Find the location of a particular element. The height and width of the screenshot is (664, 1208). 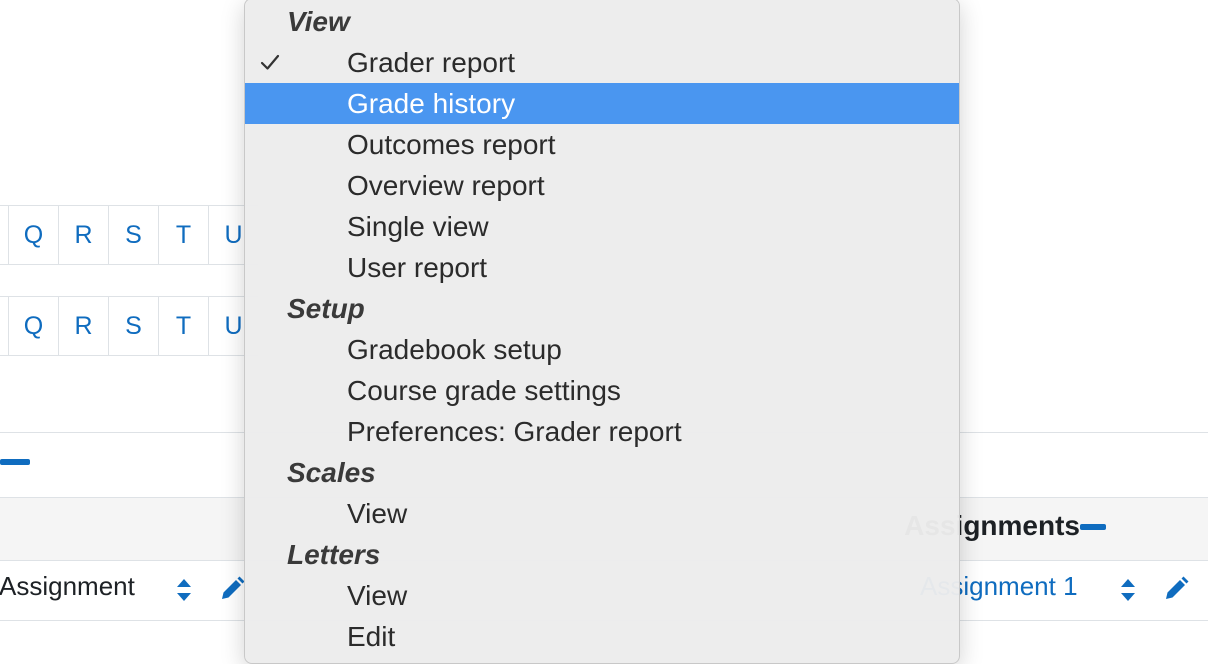

grade-item-header-left: : Assignment is located at coordinates (67, 586).